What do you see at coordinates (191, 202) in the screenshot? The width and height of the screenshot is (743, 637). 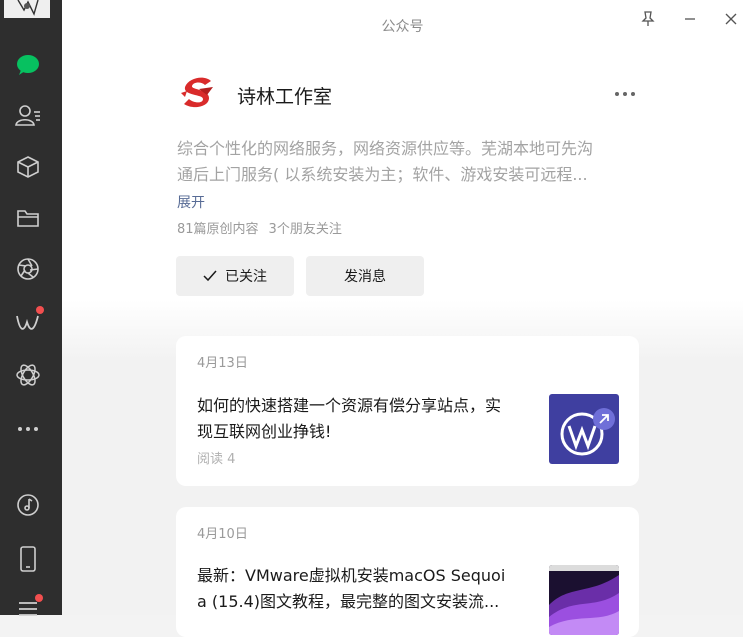 I see `expand-link: 展开` at bounding box center [191, 202].